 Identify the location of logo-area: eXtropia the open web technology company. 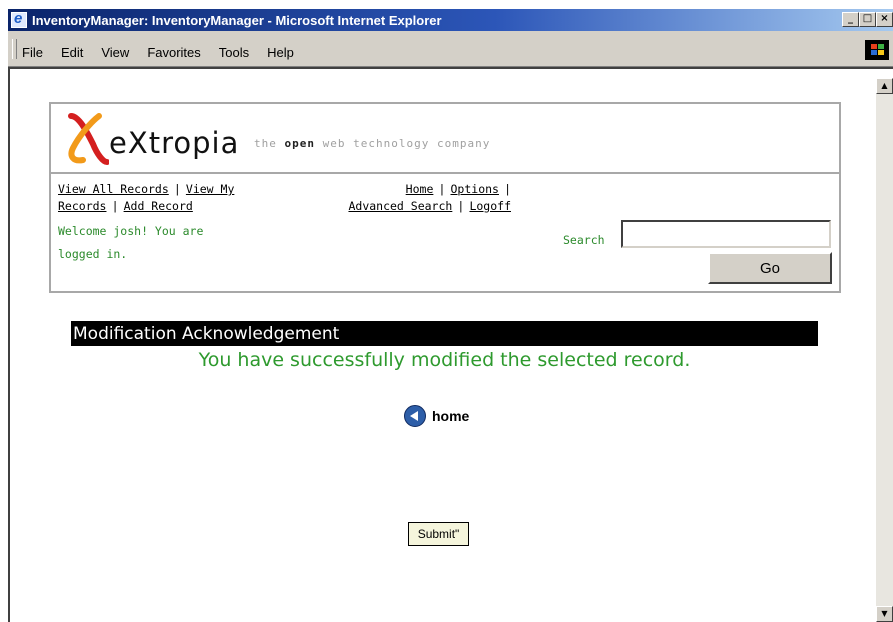
(445, 139).